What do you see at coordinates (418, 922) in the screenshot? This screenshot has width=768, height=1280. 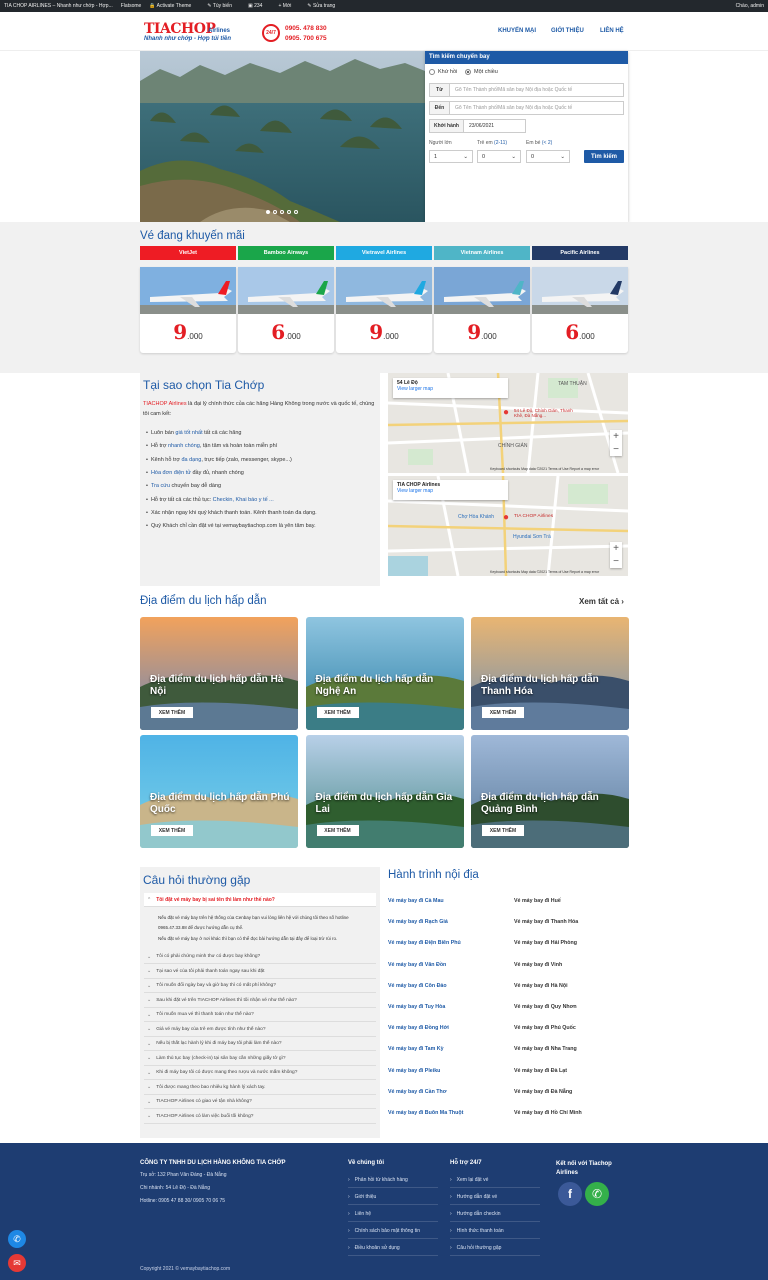 I see `route-link: Vé máy bay đi Rạch Giá` at bounding box center [418, 922].